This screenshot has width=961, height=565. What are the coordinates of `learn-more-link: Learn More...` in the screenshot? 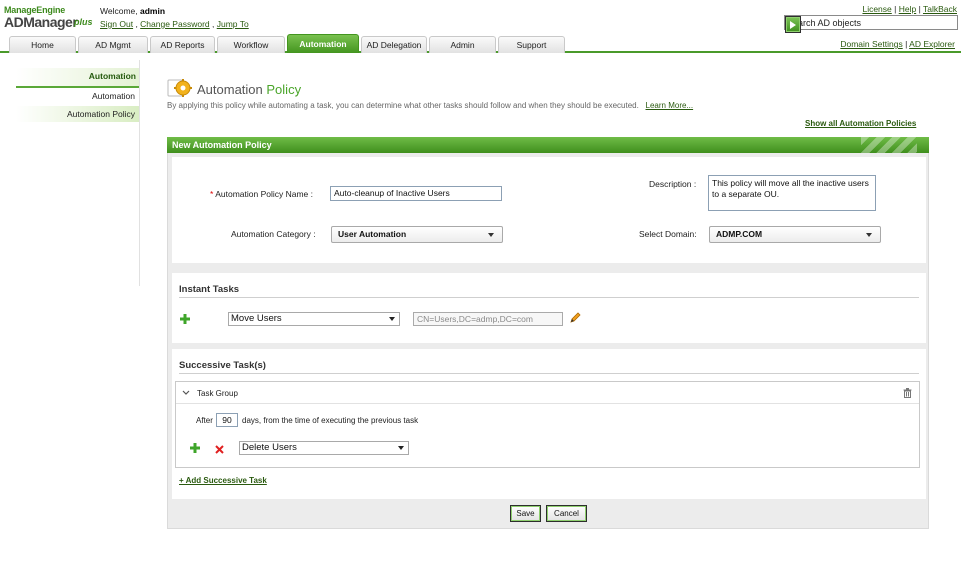 It's located at (670, 105).